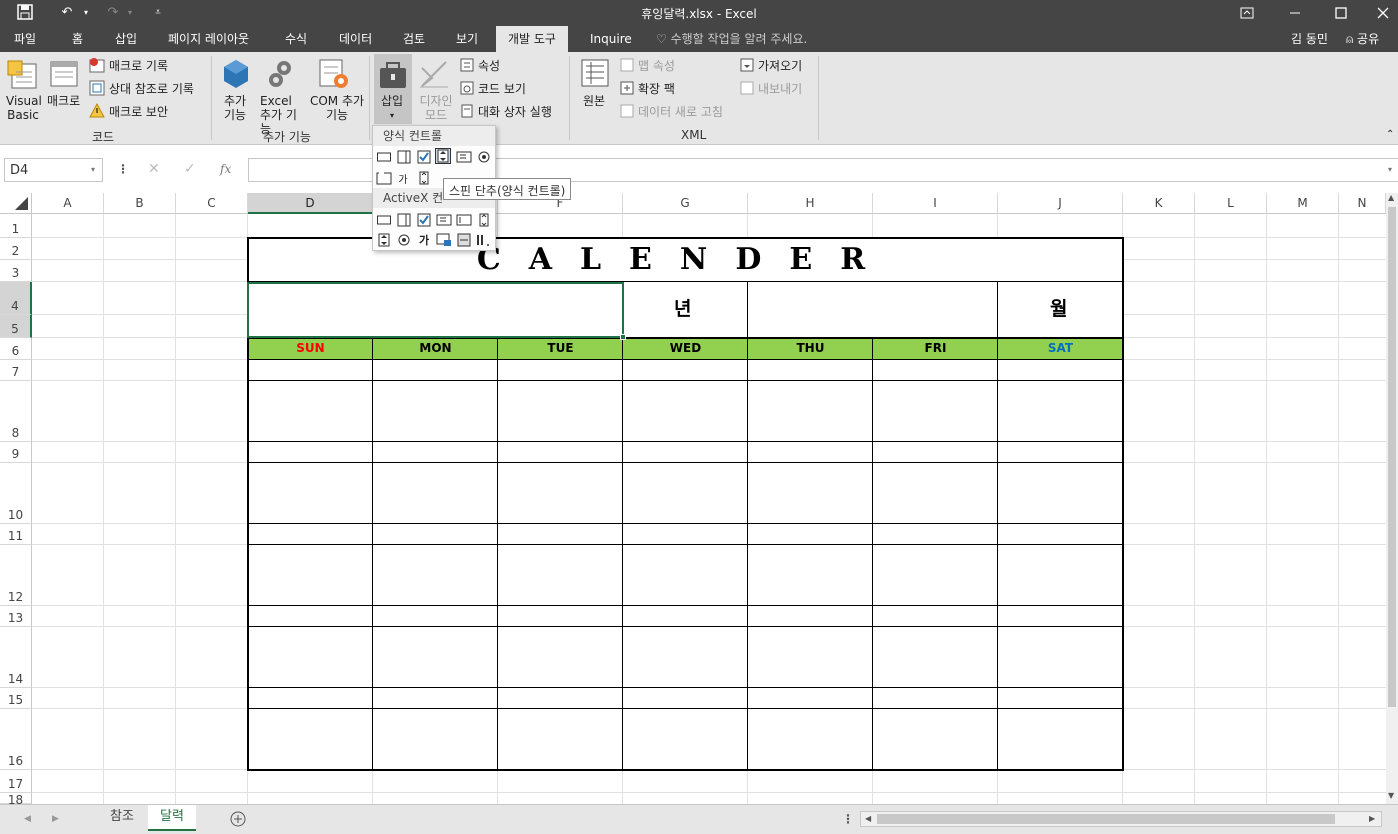  Describe the element at coordinates (140, 203) in the screenshot. I see `column-header: B` at that location.